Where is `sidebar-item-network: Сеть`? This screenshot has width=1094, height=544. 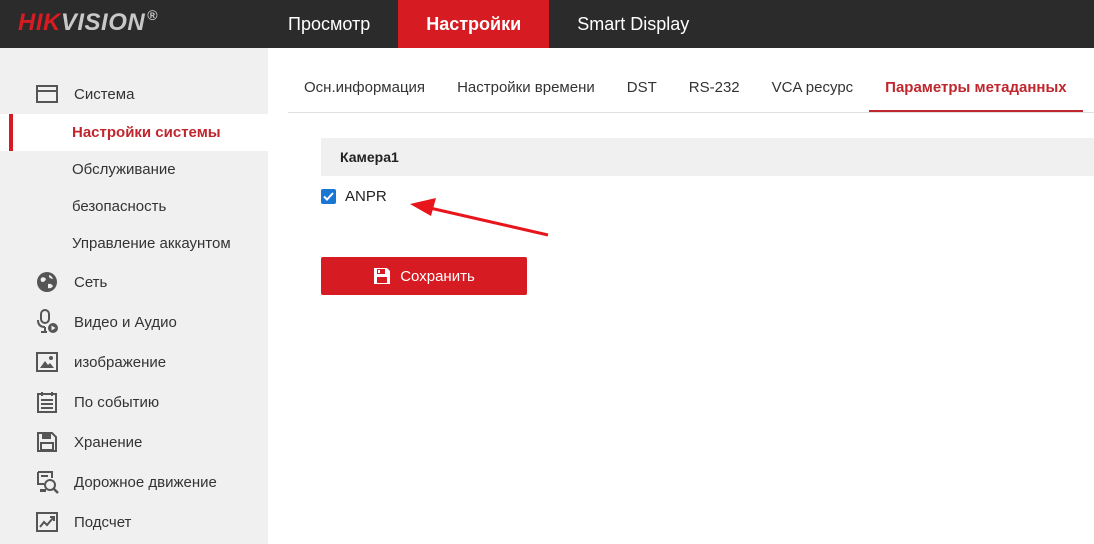
sidebar-item-network: Сеть is located at coordinates (134, 282).